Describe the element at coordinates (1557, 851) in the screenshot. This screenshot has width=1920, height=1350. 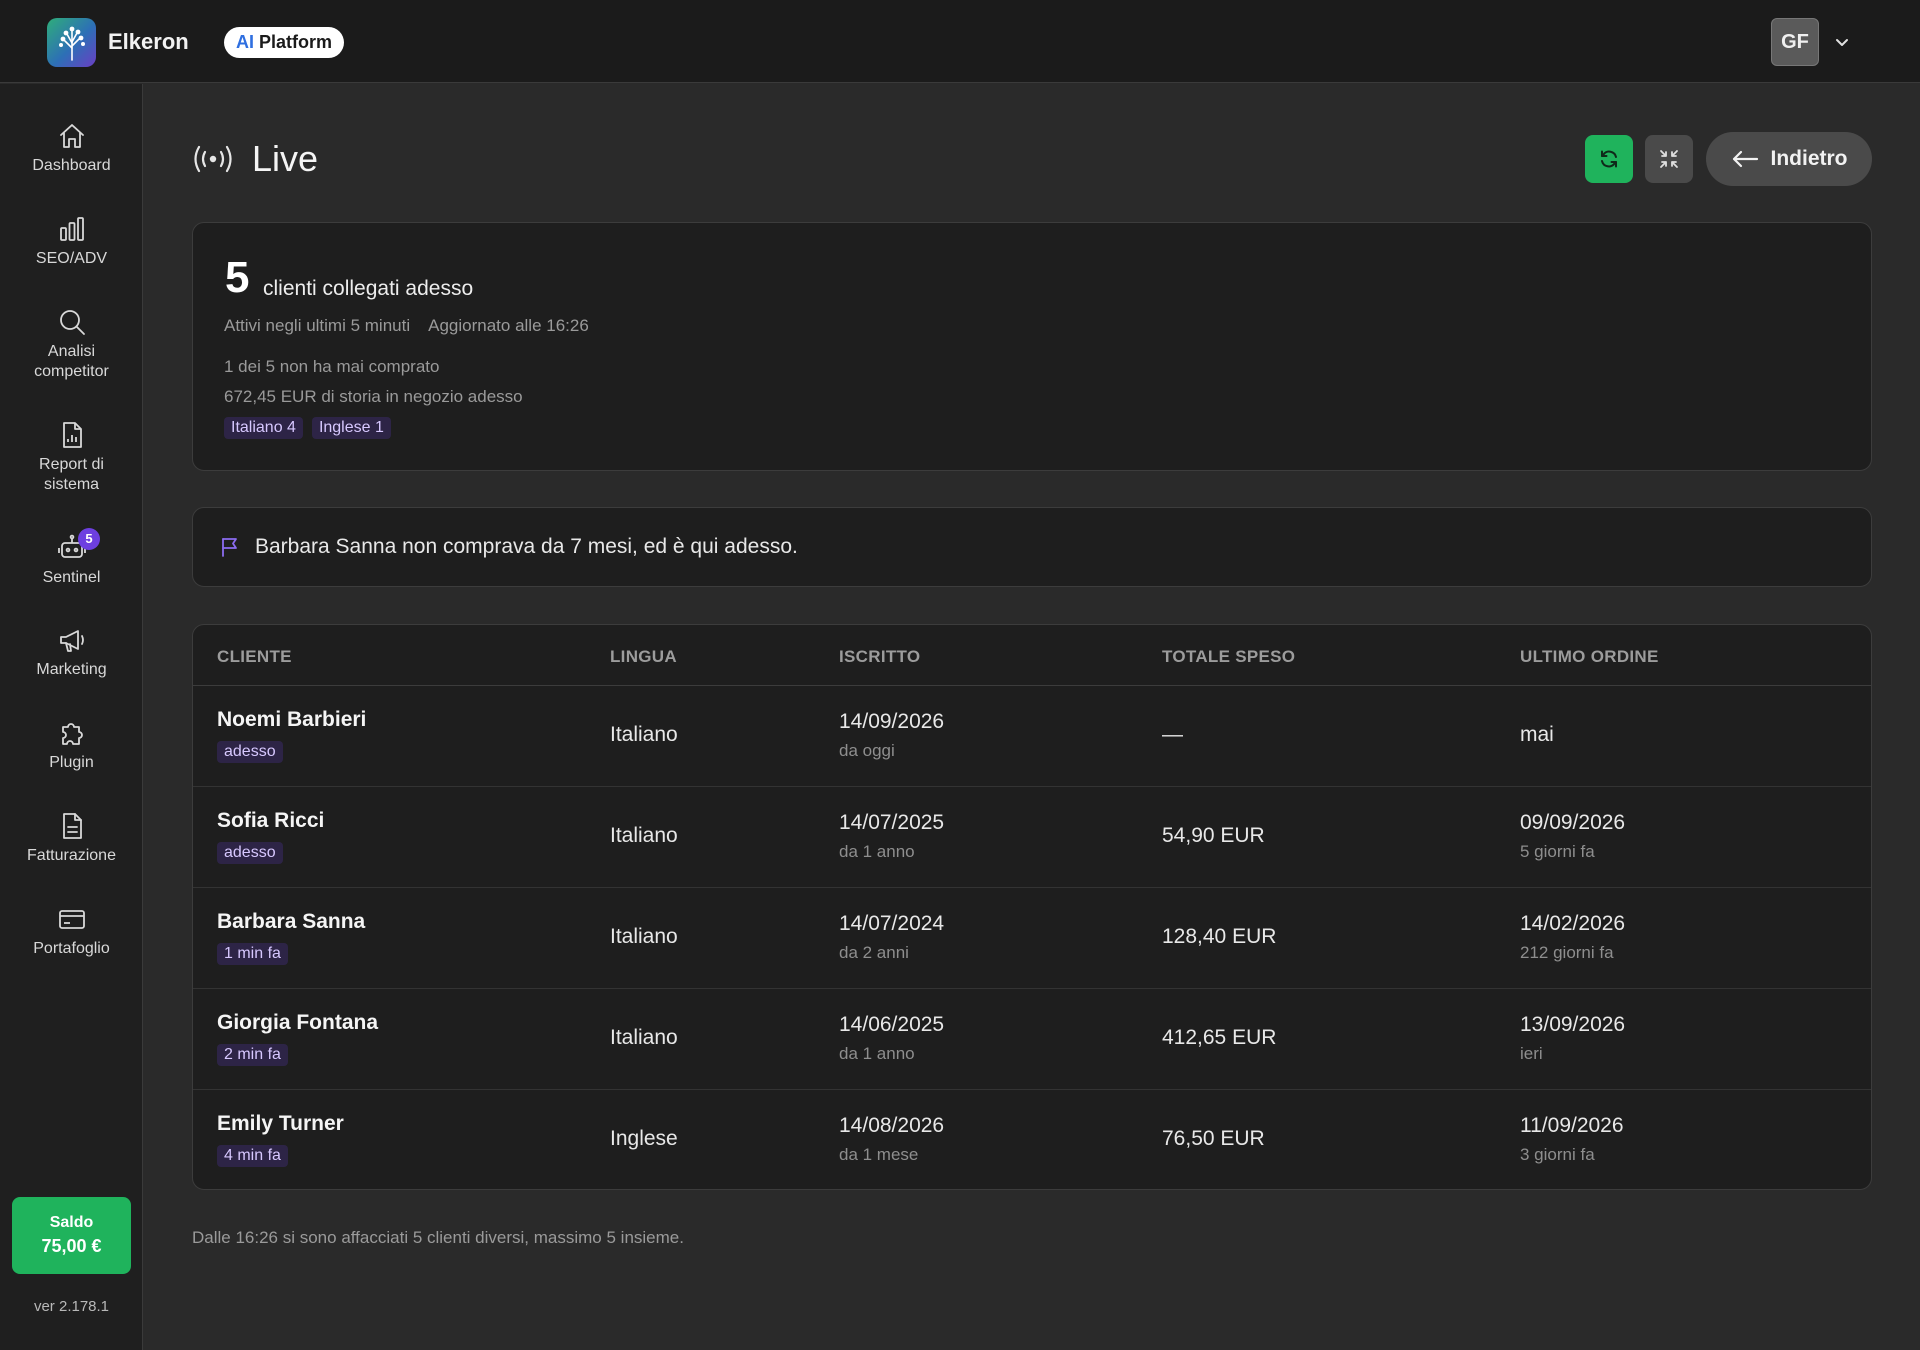
I see `last-order-relative: 5 giorni fa` at that location.